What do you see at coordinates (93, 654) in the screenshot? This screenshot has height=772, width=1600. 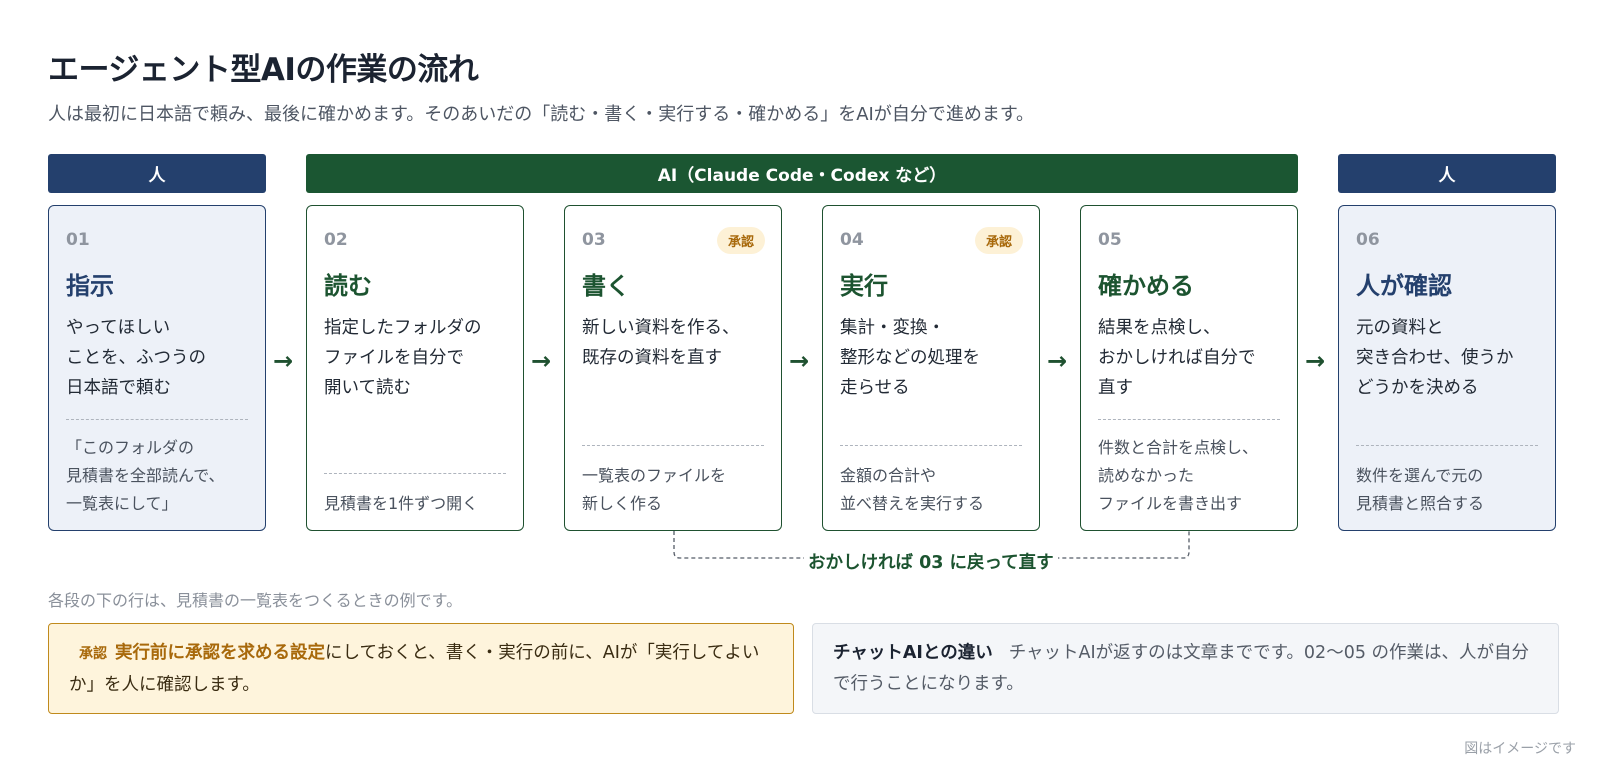 I see `approval-tag: 承認` at bounding box center [93, 654].